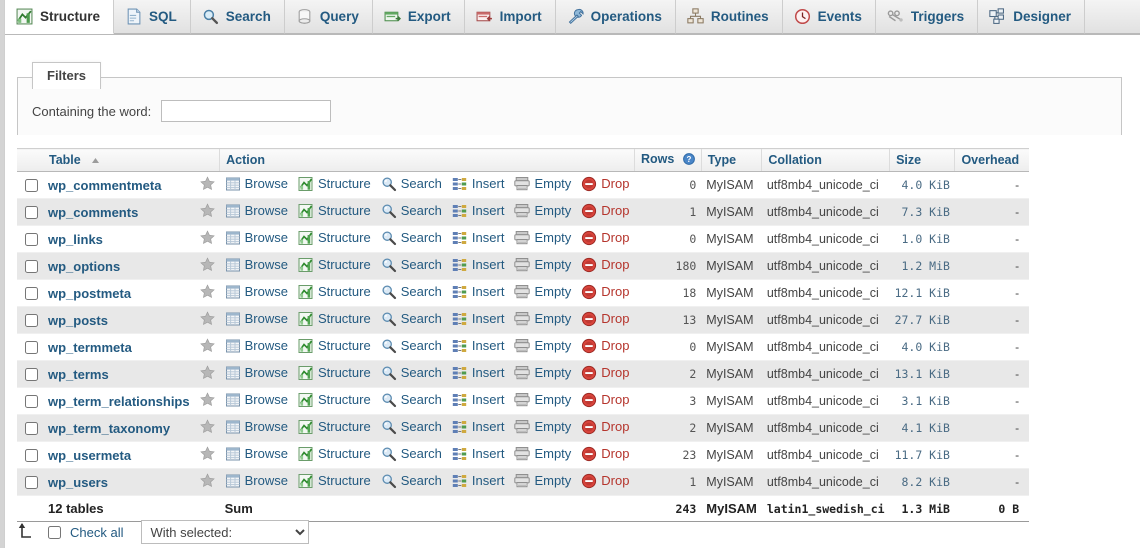 This screenshot has width=1140, height=548. What do you see at coordinates (78, 320) in the screenshot?
I see `table-name-link: wp_posts` at bounding box center [78, 320].